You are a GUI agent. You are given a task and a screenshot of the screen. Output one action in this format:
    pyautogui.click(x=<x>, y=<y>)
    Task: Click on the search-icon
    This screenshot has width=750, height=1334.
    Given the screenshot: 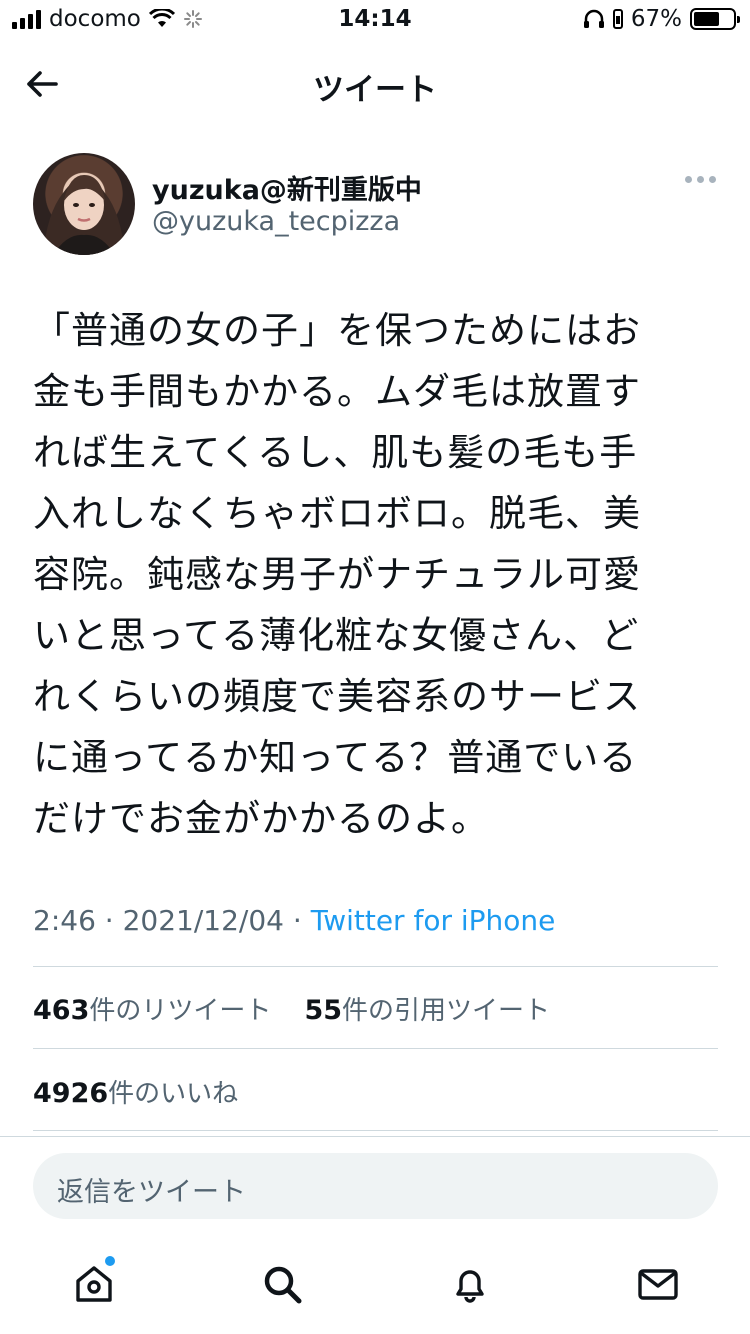 What is the action you would take?
    pyautogui.click(x=282, y=1284)
    